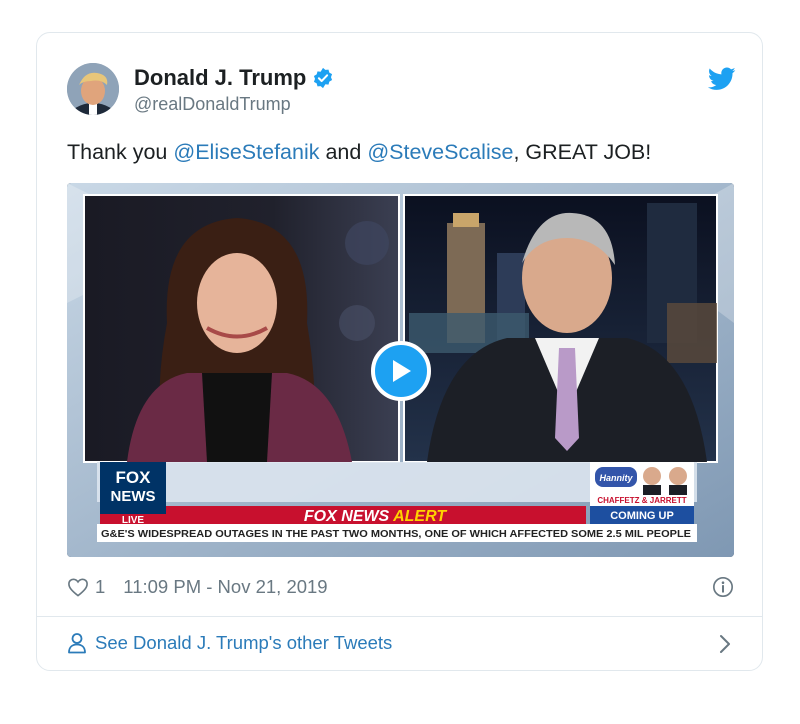 This screenshot has width=800, height=724. Describe the element at coordinates (77, 643) in the screenshot. I see `person-icon` at that location.